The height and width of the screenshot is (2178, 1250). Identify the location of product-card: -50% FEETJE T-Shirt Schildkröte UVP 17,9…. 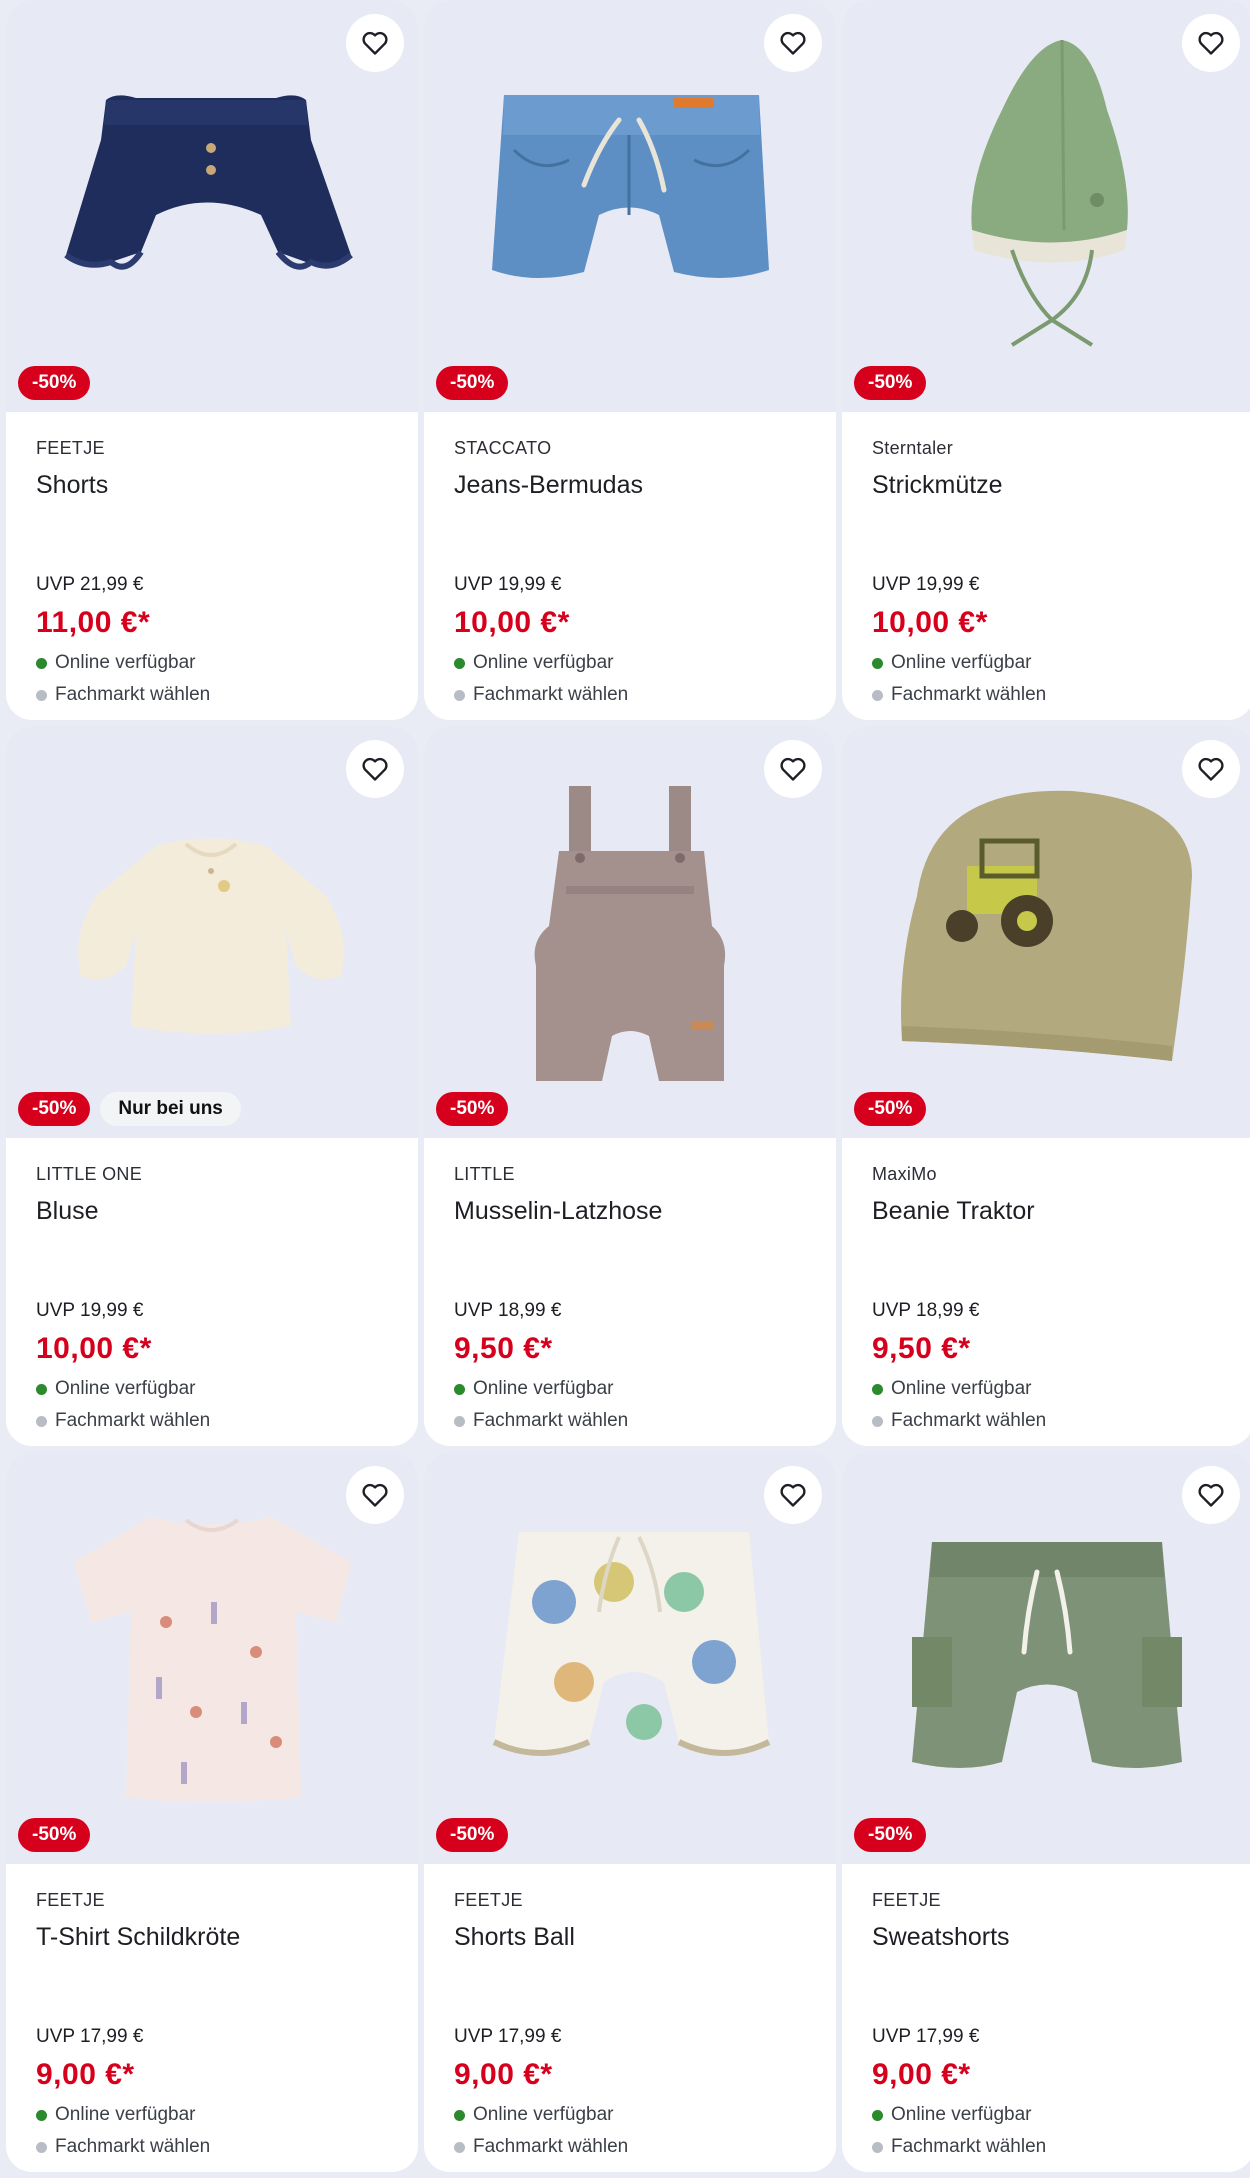
(212, 1812).